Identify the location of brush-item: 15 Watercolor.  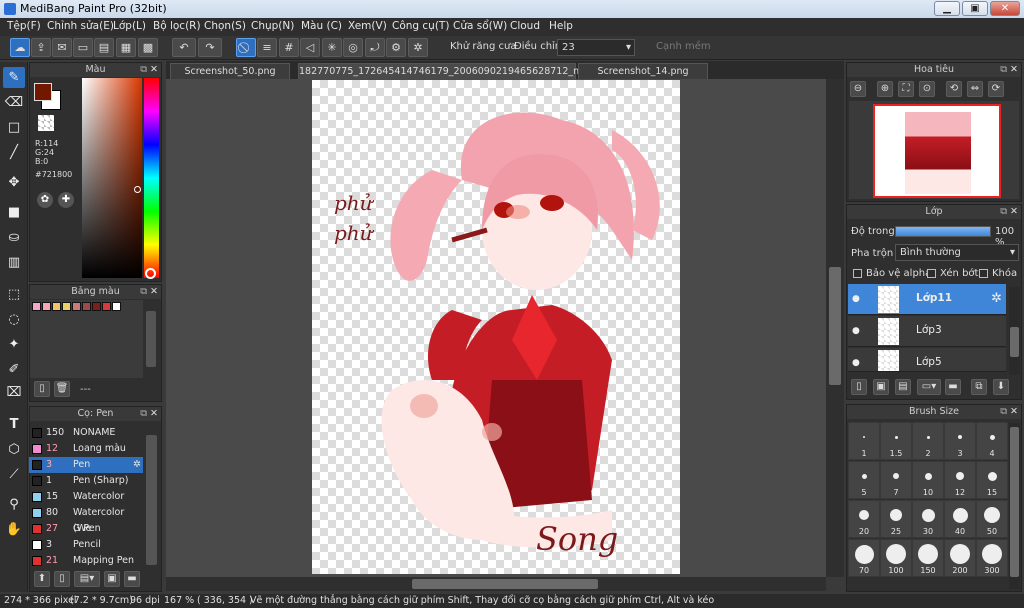
(86, 497).